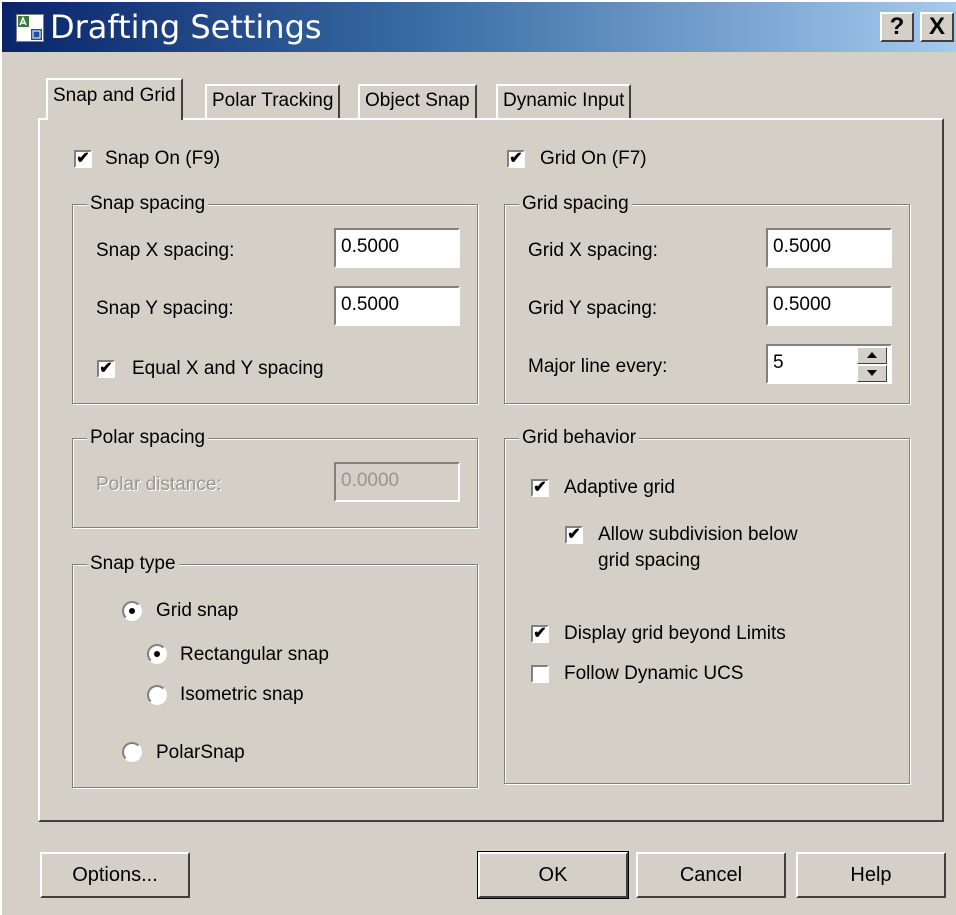 This screenshot has height=915, width=956. I want to click on grid-y-label: Grid Y spacing:, so click(593, 308).